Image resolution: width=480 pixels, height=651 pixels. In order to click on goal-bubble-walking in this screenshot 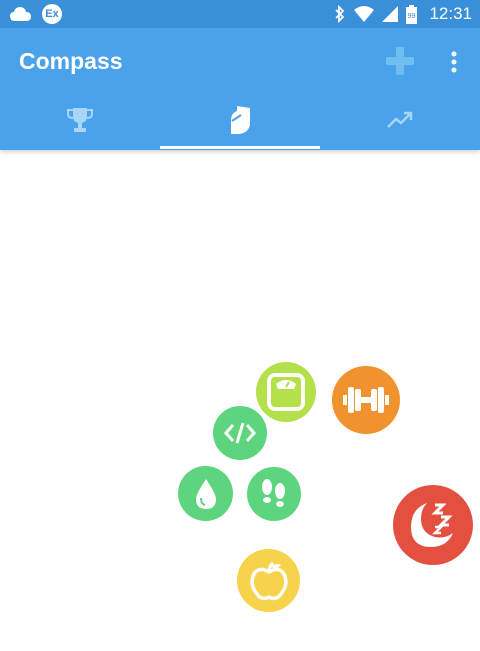, I will do `click(274, 494)`.